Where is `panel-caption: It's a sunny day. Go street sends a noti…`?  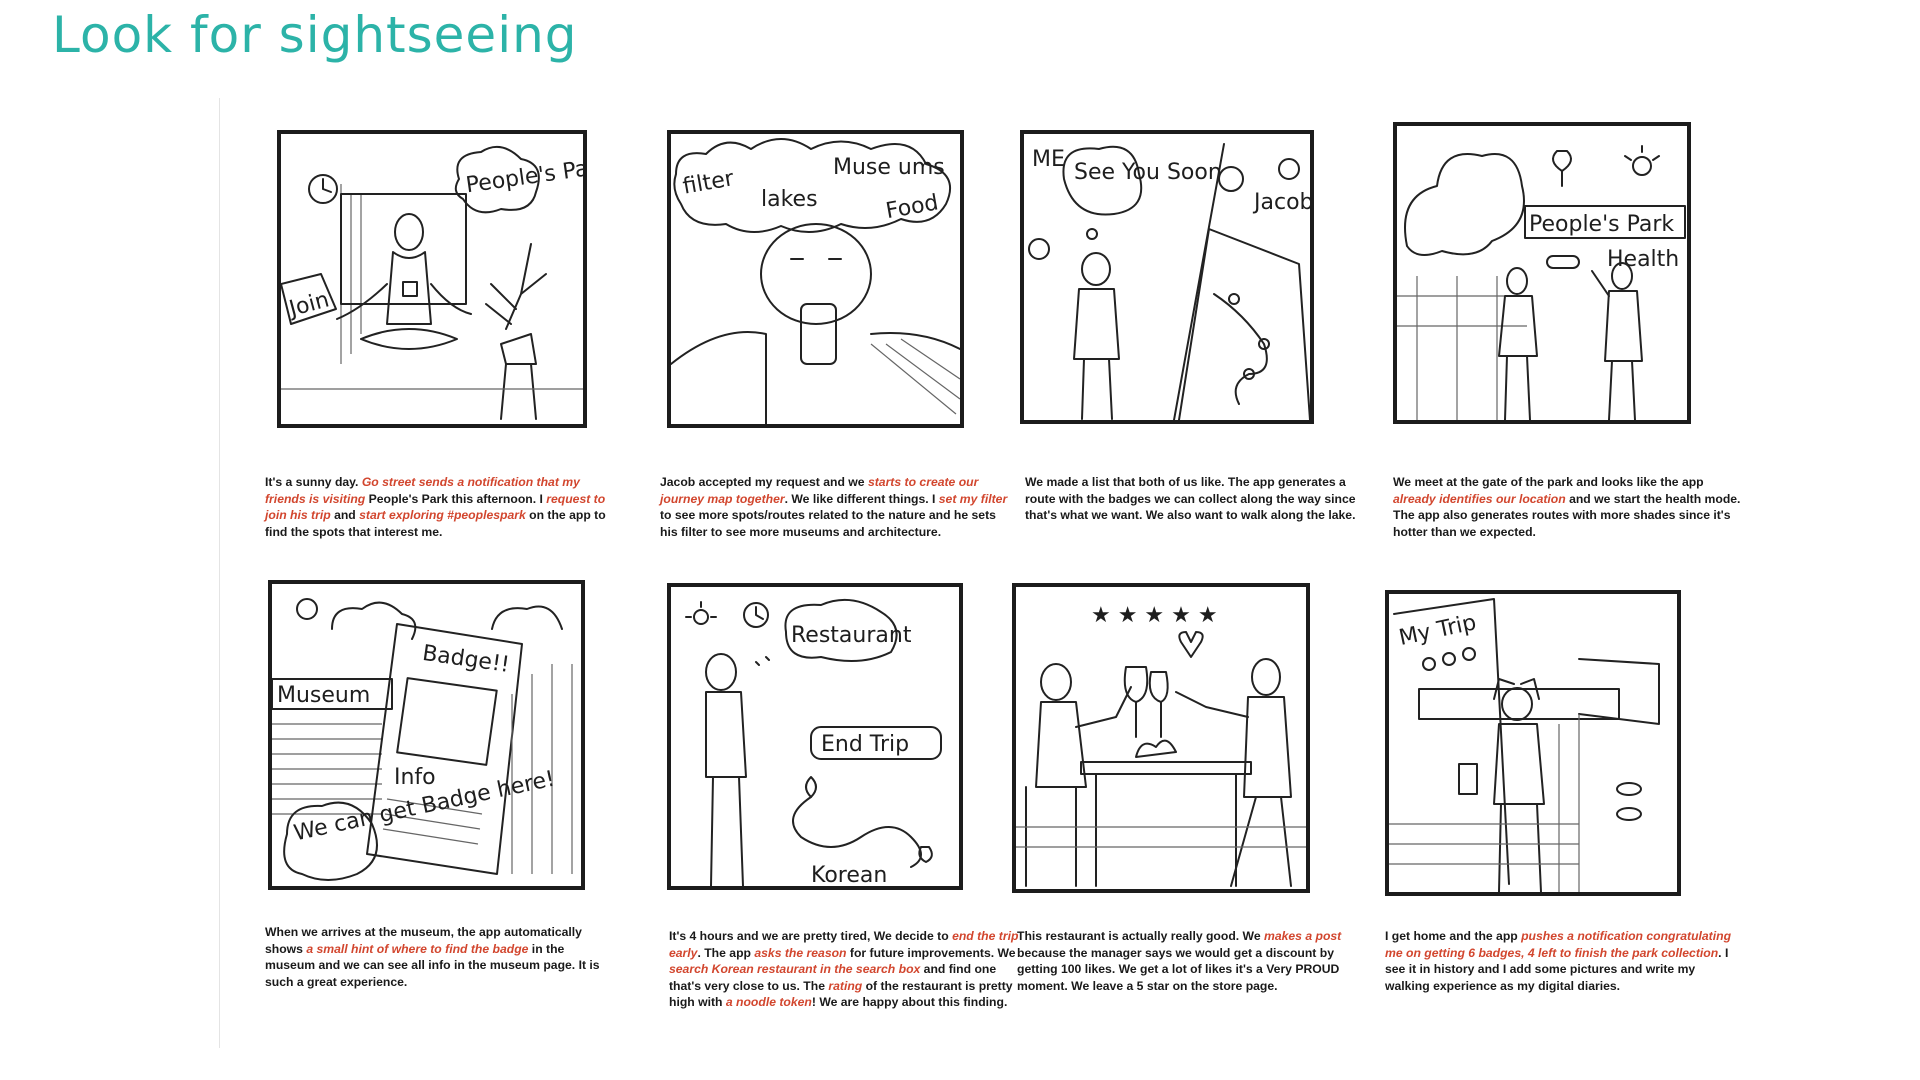
panel-caption: It's a sunny day. Go street sends a noti… is located at coordinates (440, 507).